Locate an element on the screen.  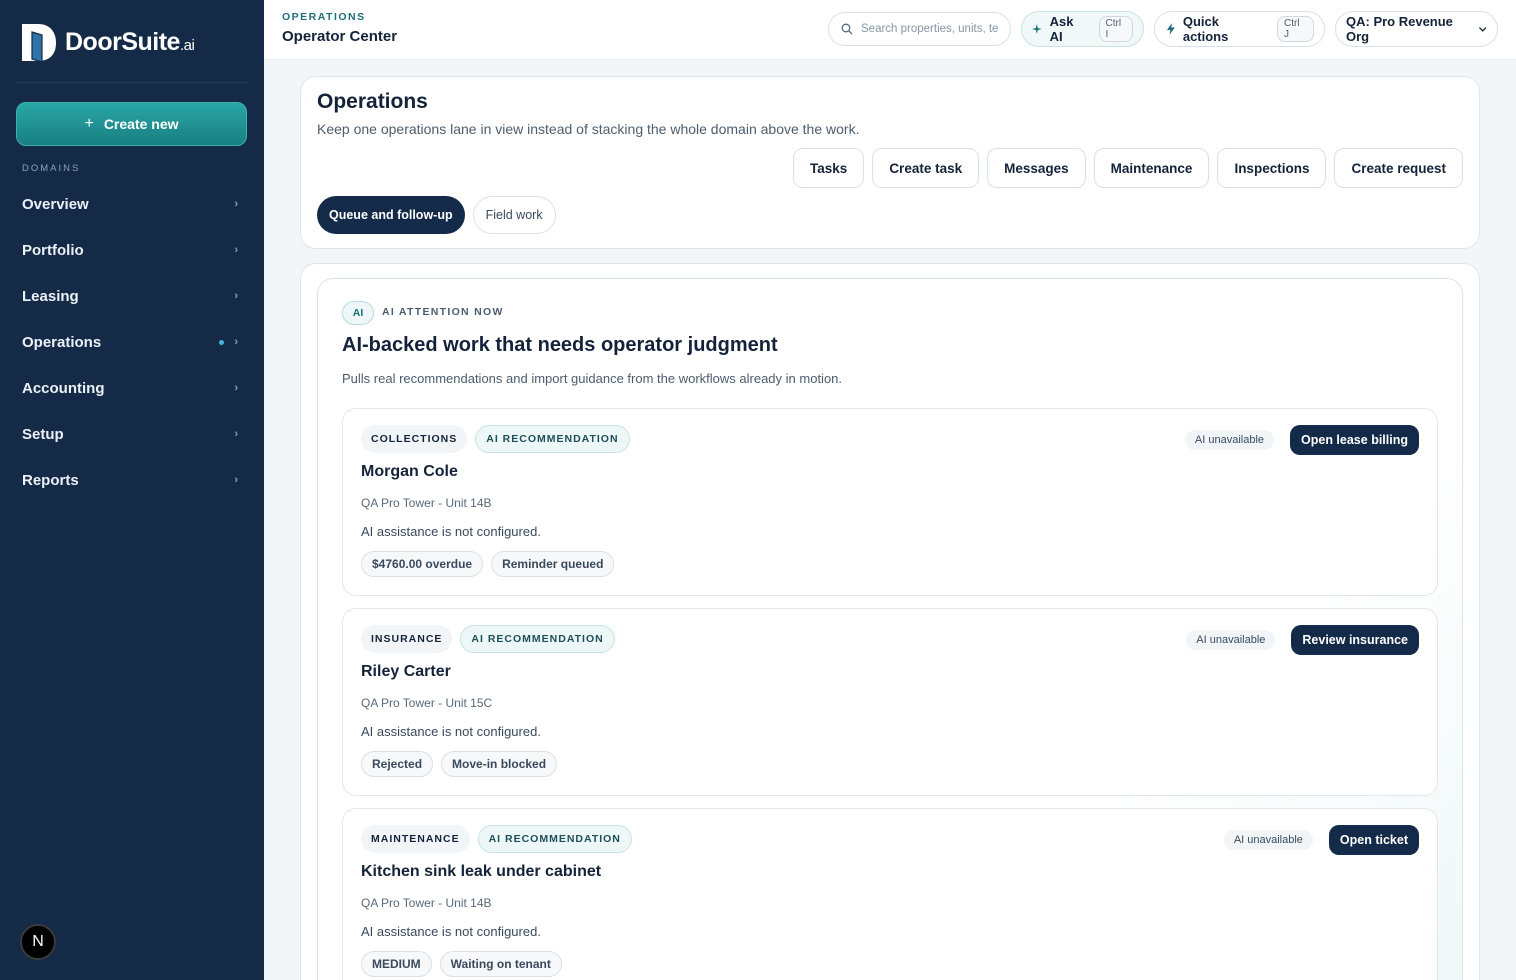
status-chip: Reminder queued is located at coordinates (553, 564).